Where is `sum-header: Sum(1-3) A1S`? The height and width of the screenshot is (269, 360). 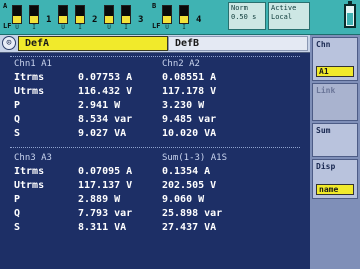 sum-header: Sum(1-3) A1S is located at coordinates (195, 158).